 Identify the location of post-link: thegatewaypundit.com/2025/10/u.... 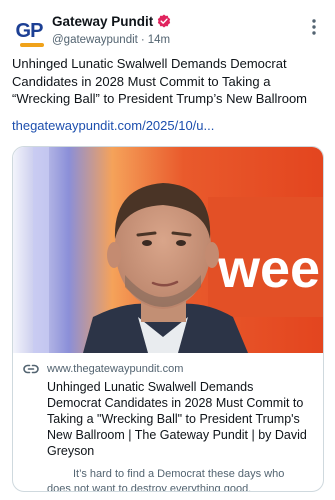
(113, 125).